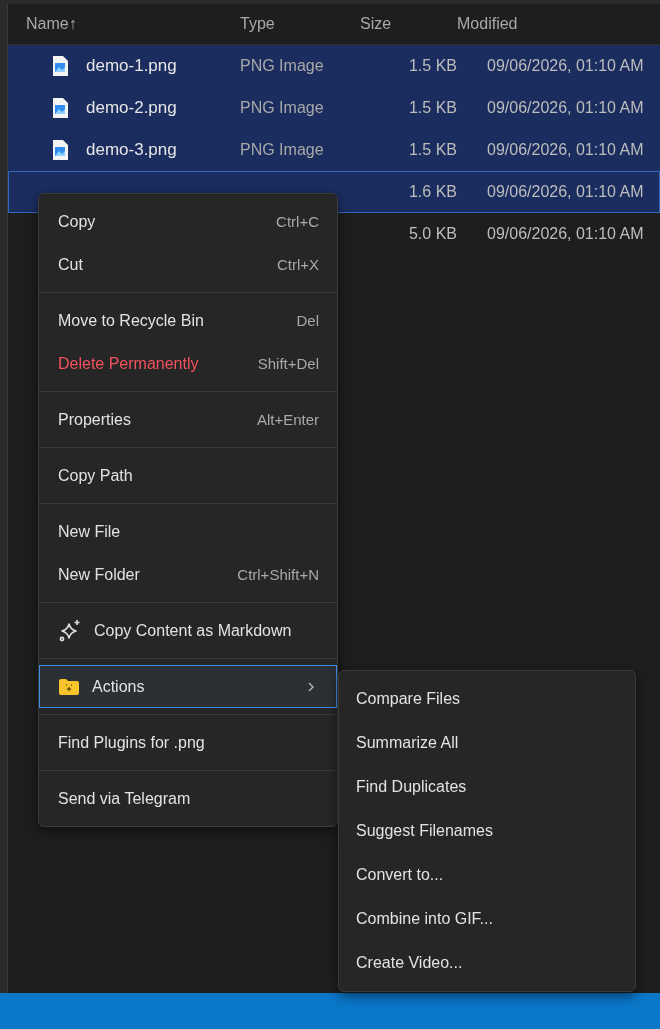  I want to click on chevron-right-icon, so click(311, 686).